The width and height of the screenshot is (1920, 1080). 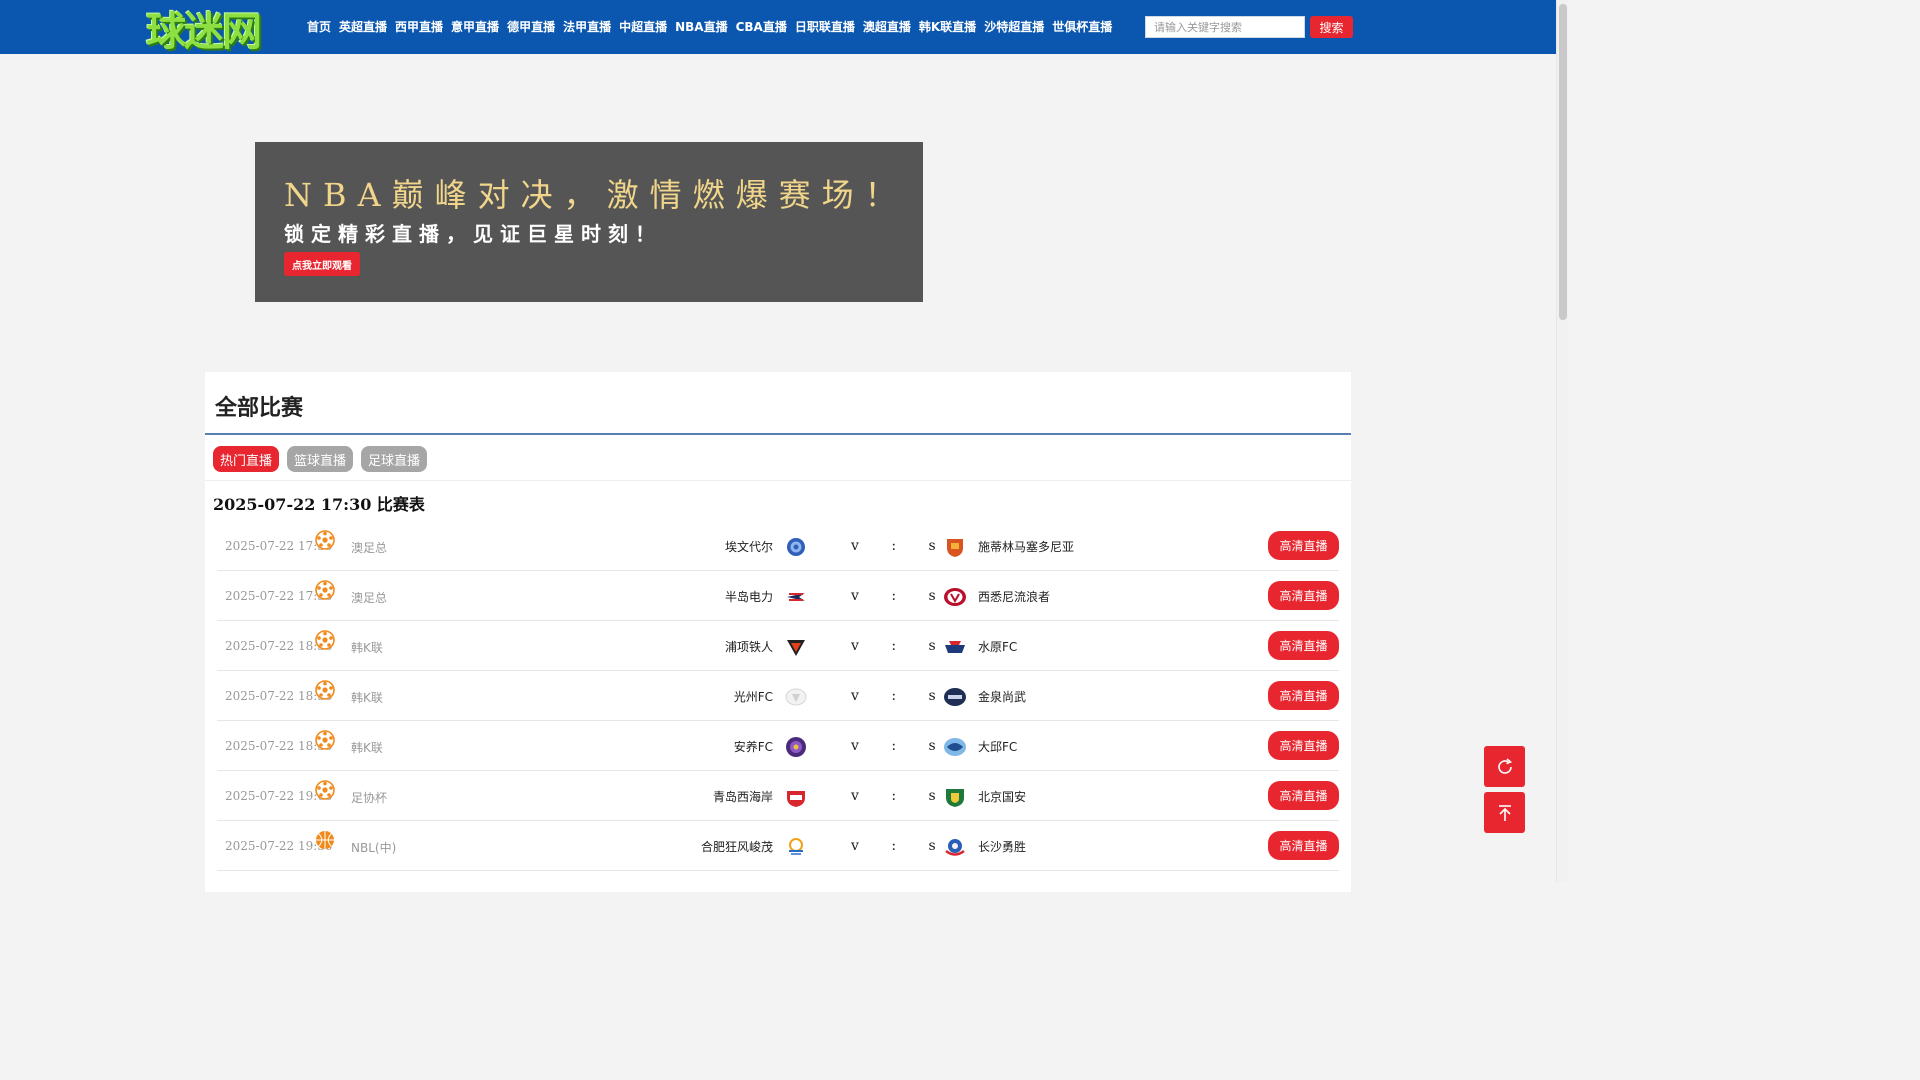 I want to click on home-team-name: 青岛西海岸, so click(x=742, y=797).